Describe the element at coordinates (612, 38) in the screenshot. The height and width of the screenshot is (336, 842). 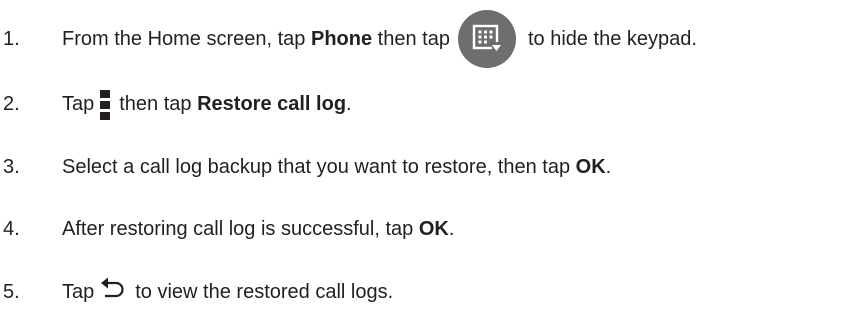
I see `step-text-part: to hide the keypad.` at that location.